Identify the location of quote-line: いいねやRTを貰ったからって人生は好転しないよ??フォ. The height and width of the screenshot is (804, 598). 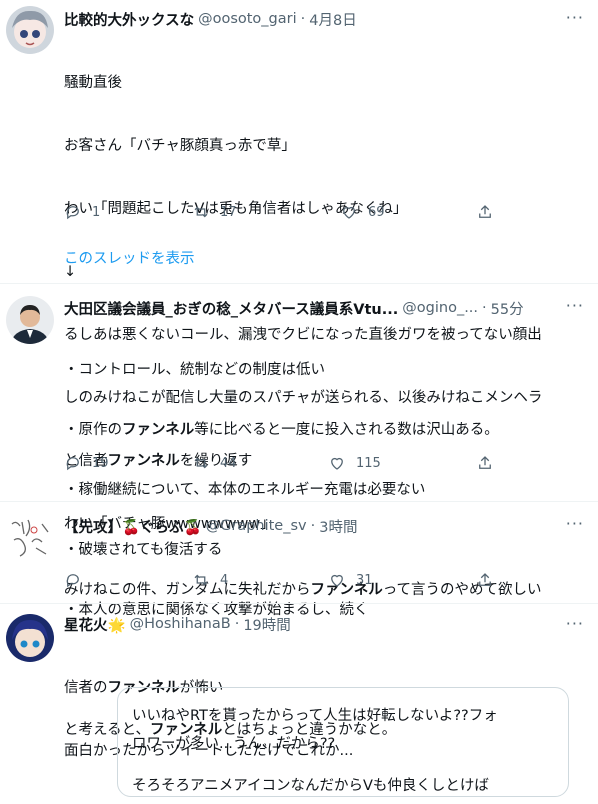
(315, 716).